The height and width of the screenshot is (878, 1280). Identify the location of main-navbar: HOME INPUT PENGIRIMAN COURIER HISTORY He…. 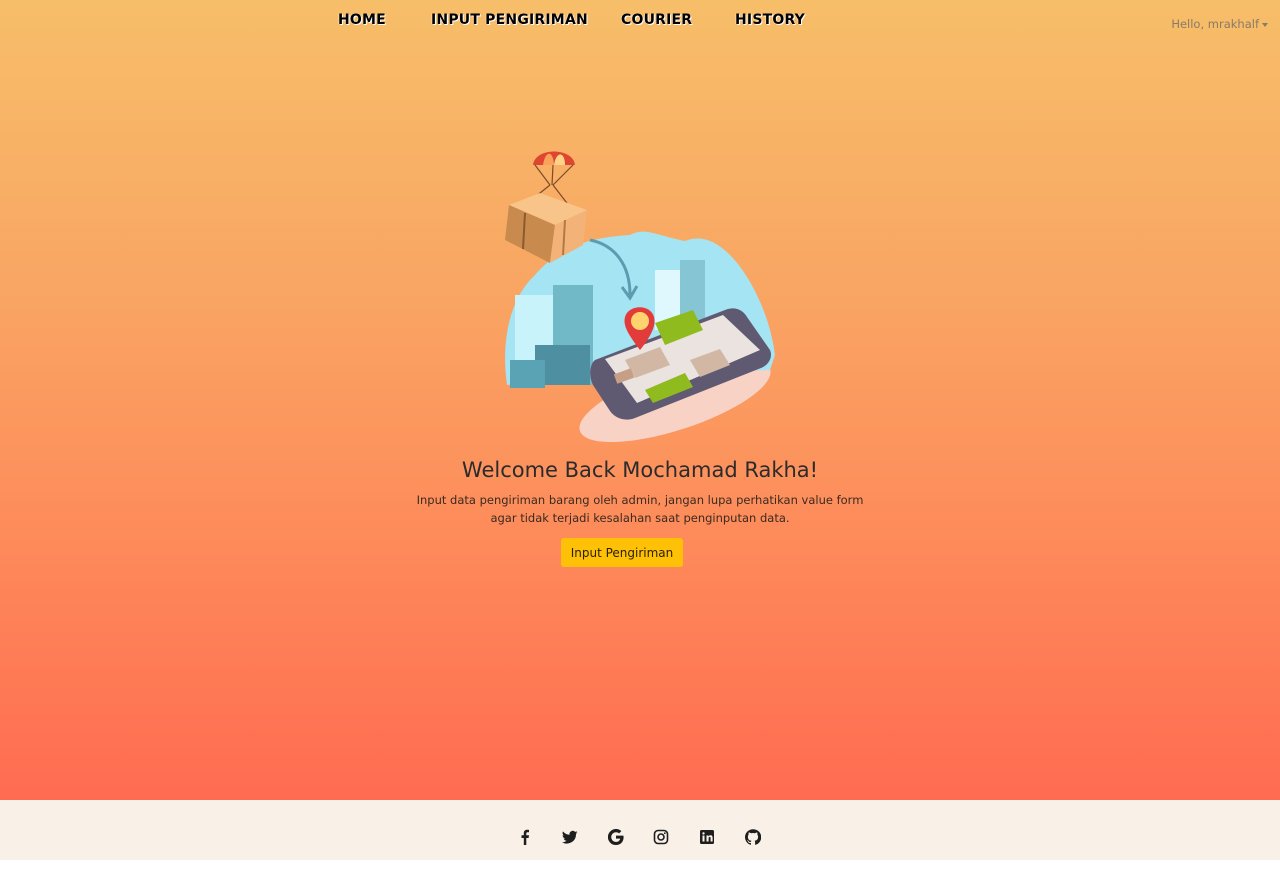
(640, 22).